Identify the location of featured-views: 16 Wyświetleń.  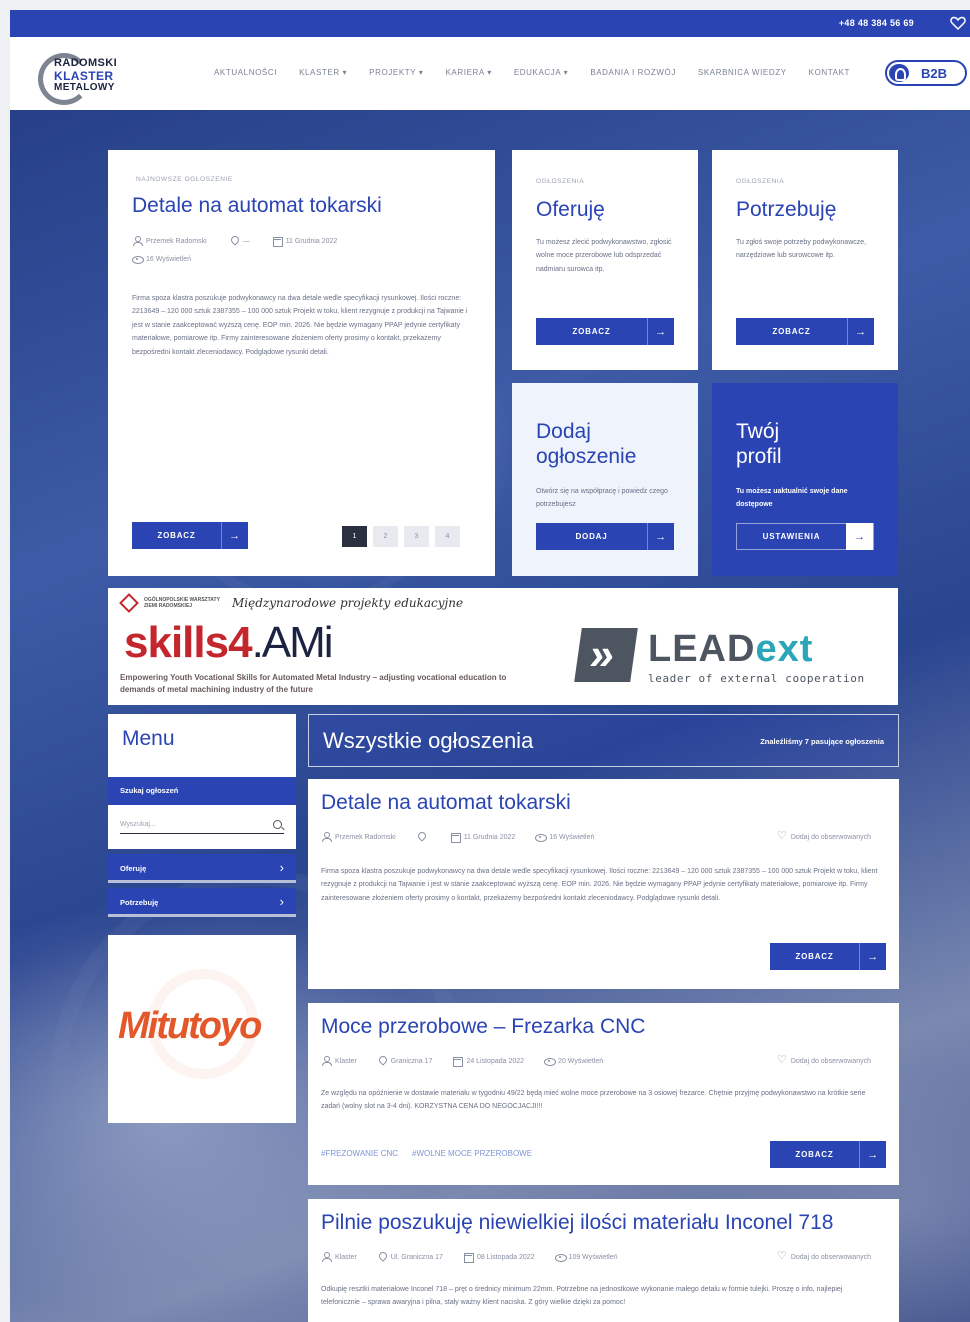
(169, 259).